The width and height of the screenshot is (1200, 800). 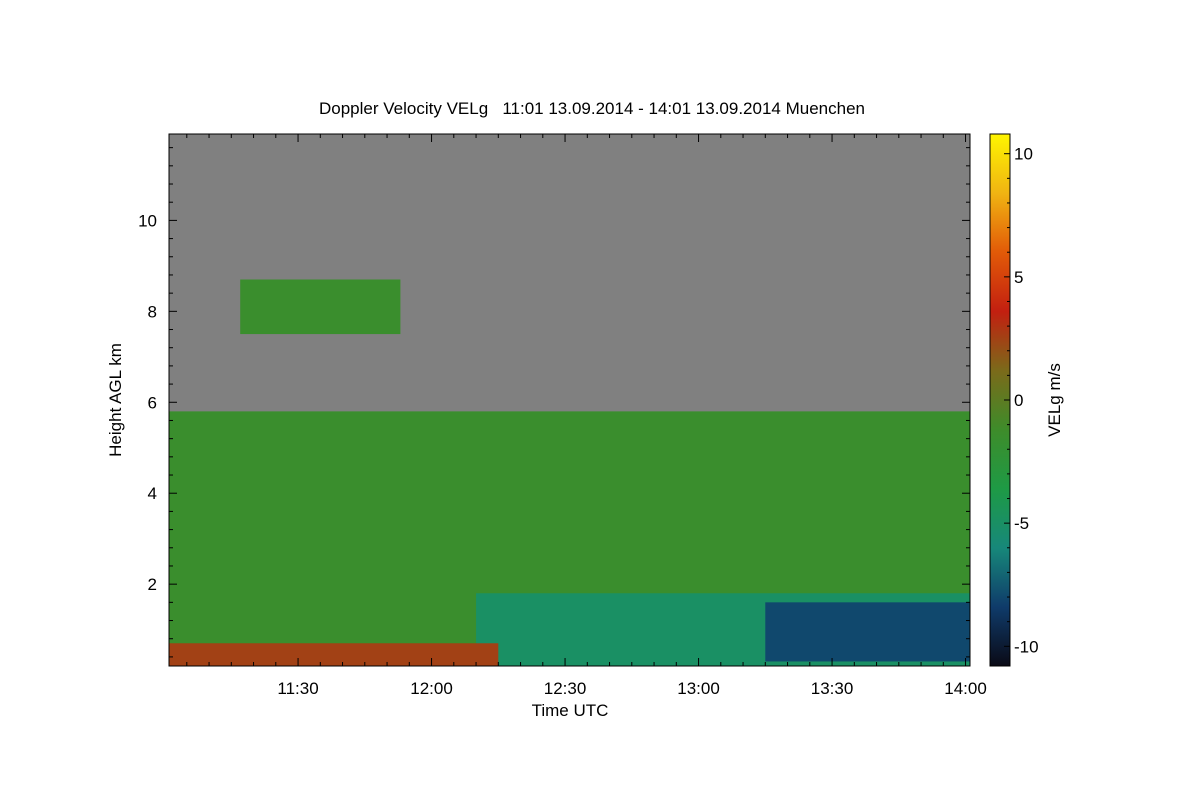 I want to click on colorbar-tick-label: 0, so click(x=1018, y=400).